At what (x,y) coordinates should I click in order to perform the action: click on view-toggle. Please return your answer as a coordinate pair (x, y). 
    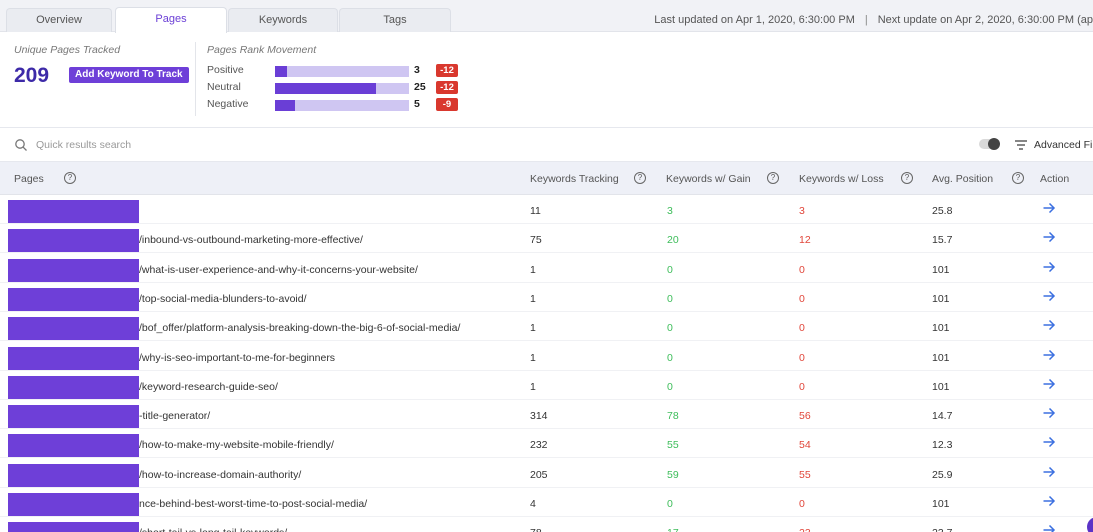
    Looking at the image, I should click on (989, 144).